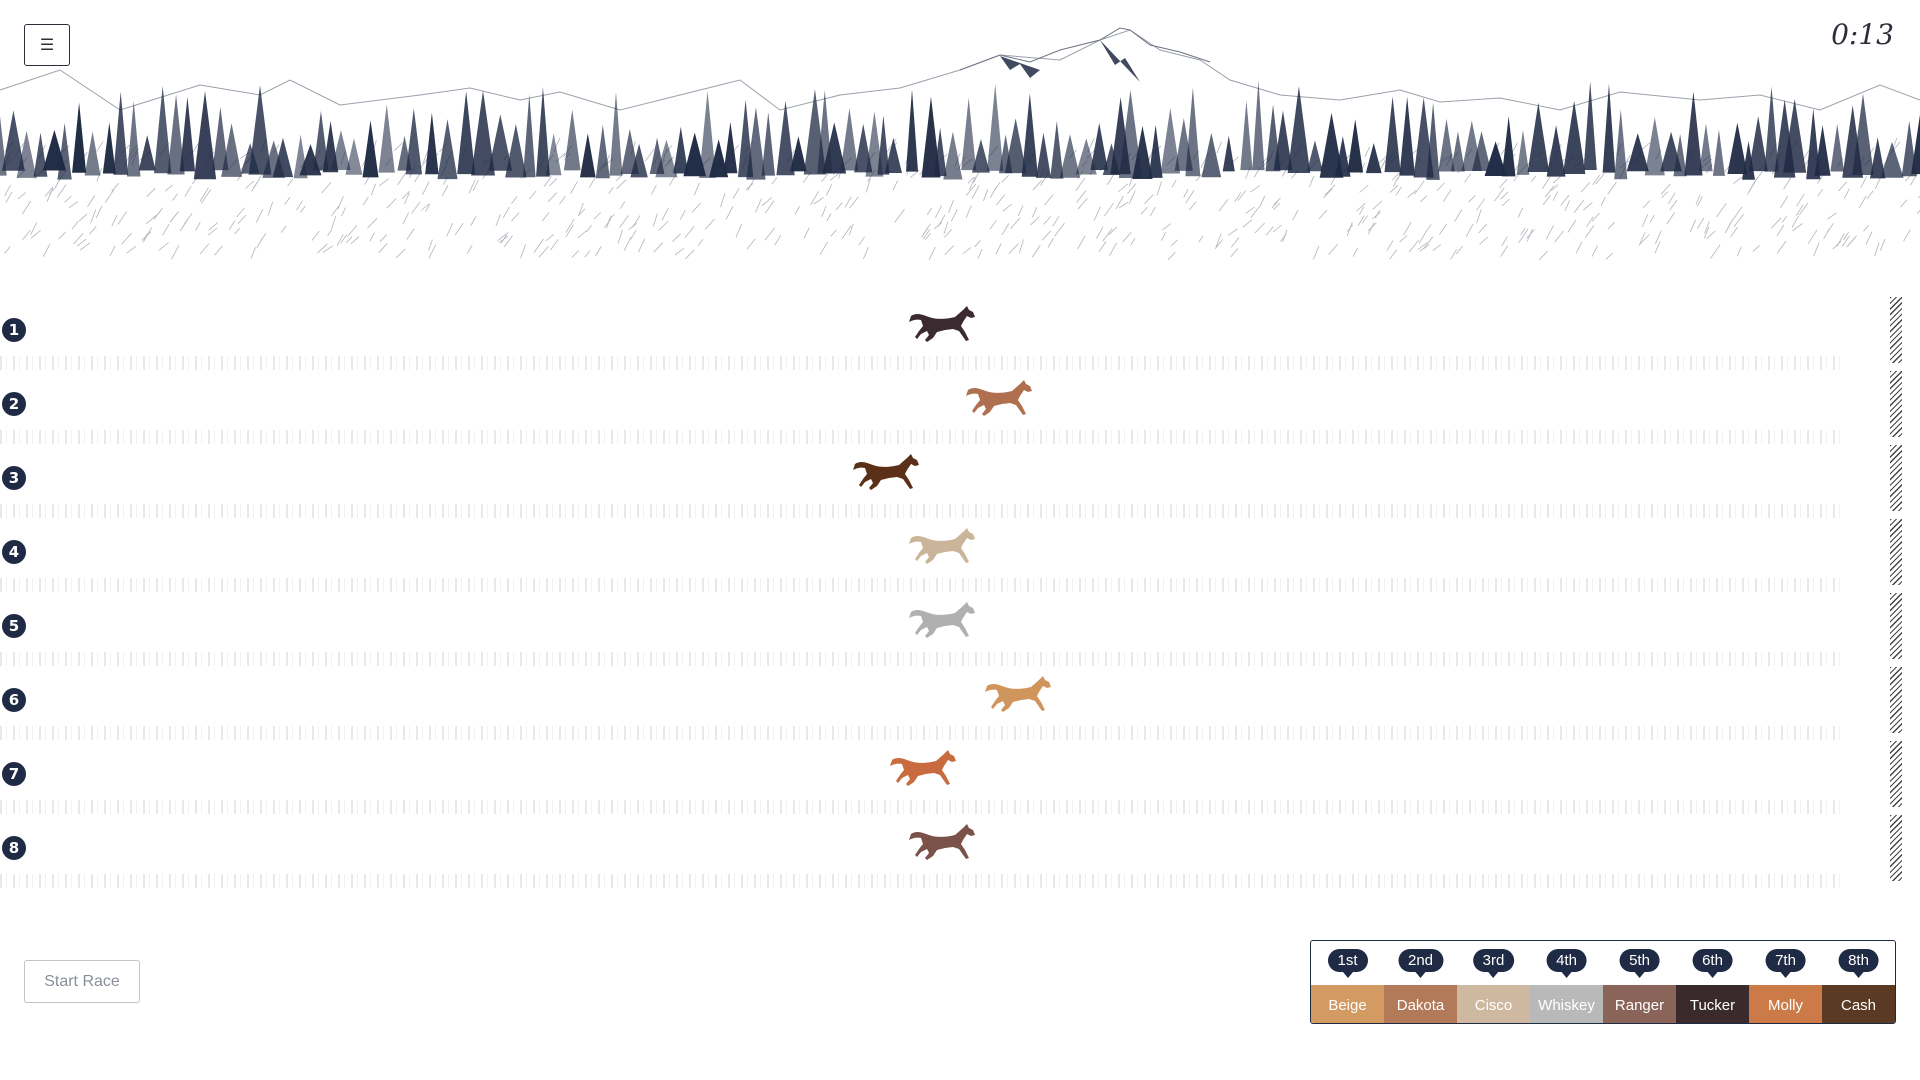 The width and height of the screenshot is (1920, 1080). Describe the element at coordinates (1420, 960) in the screenshot. I see `place-badge: 2nd` at that location.